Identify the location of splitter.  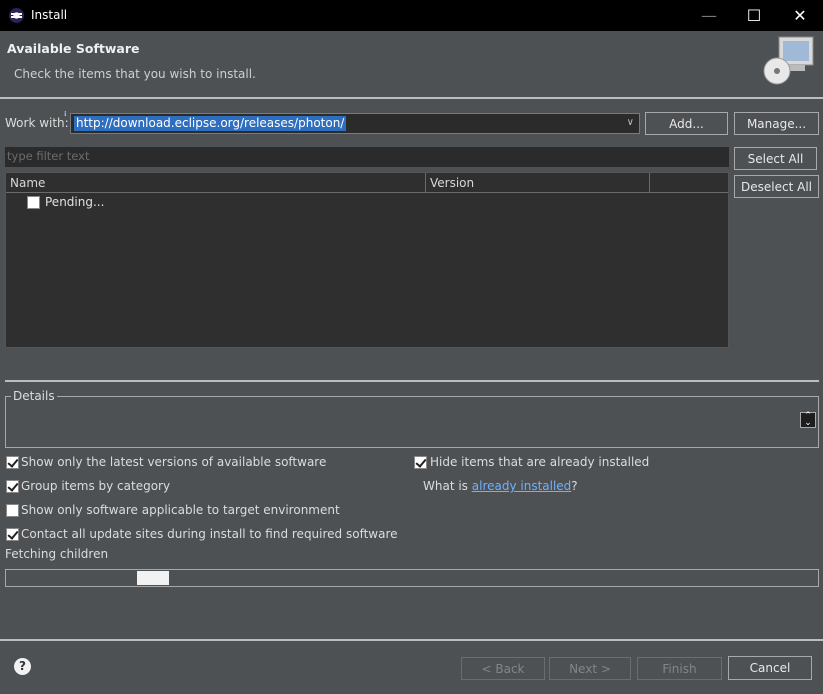
(412, 381).